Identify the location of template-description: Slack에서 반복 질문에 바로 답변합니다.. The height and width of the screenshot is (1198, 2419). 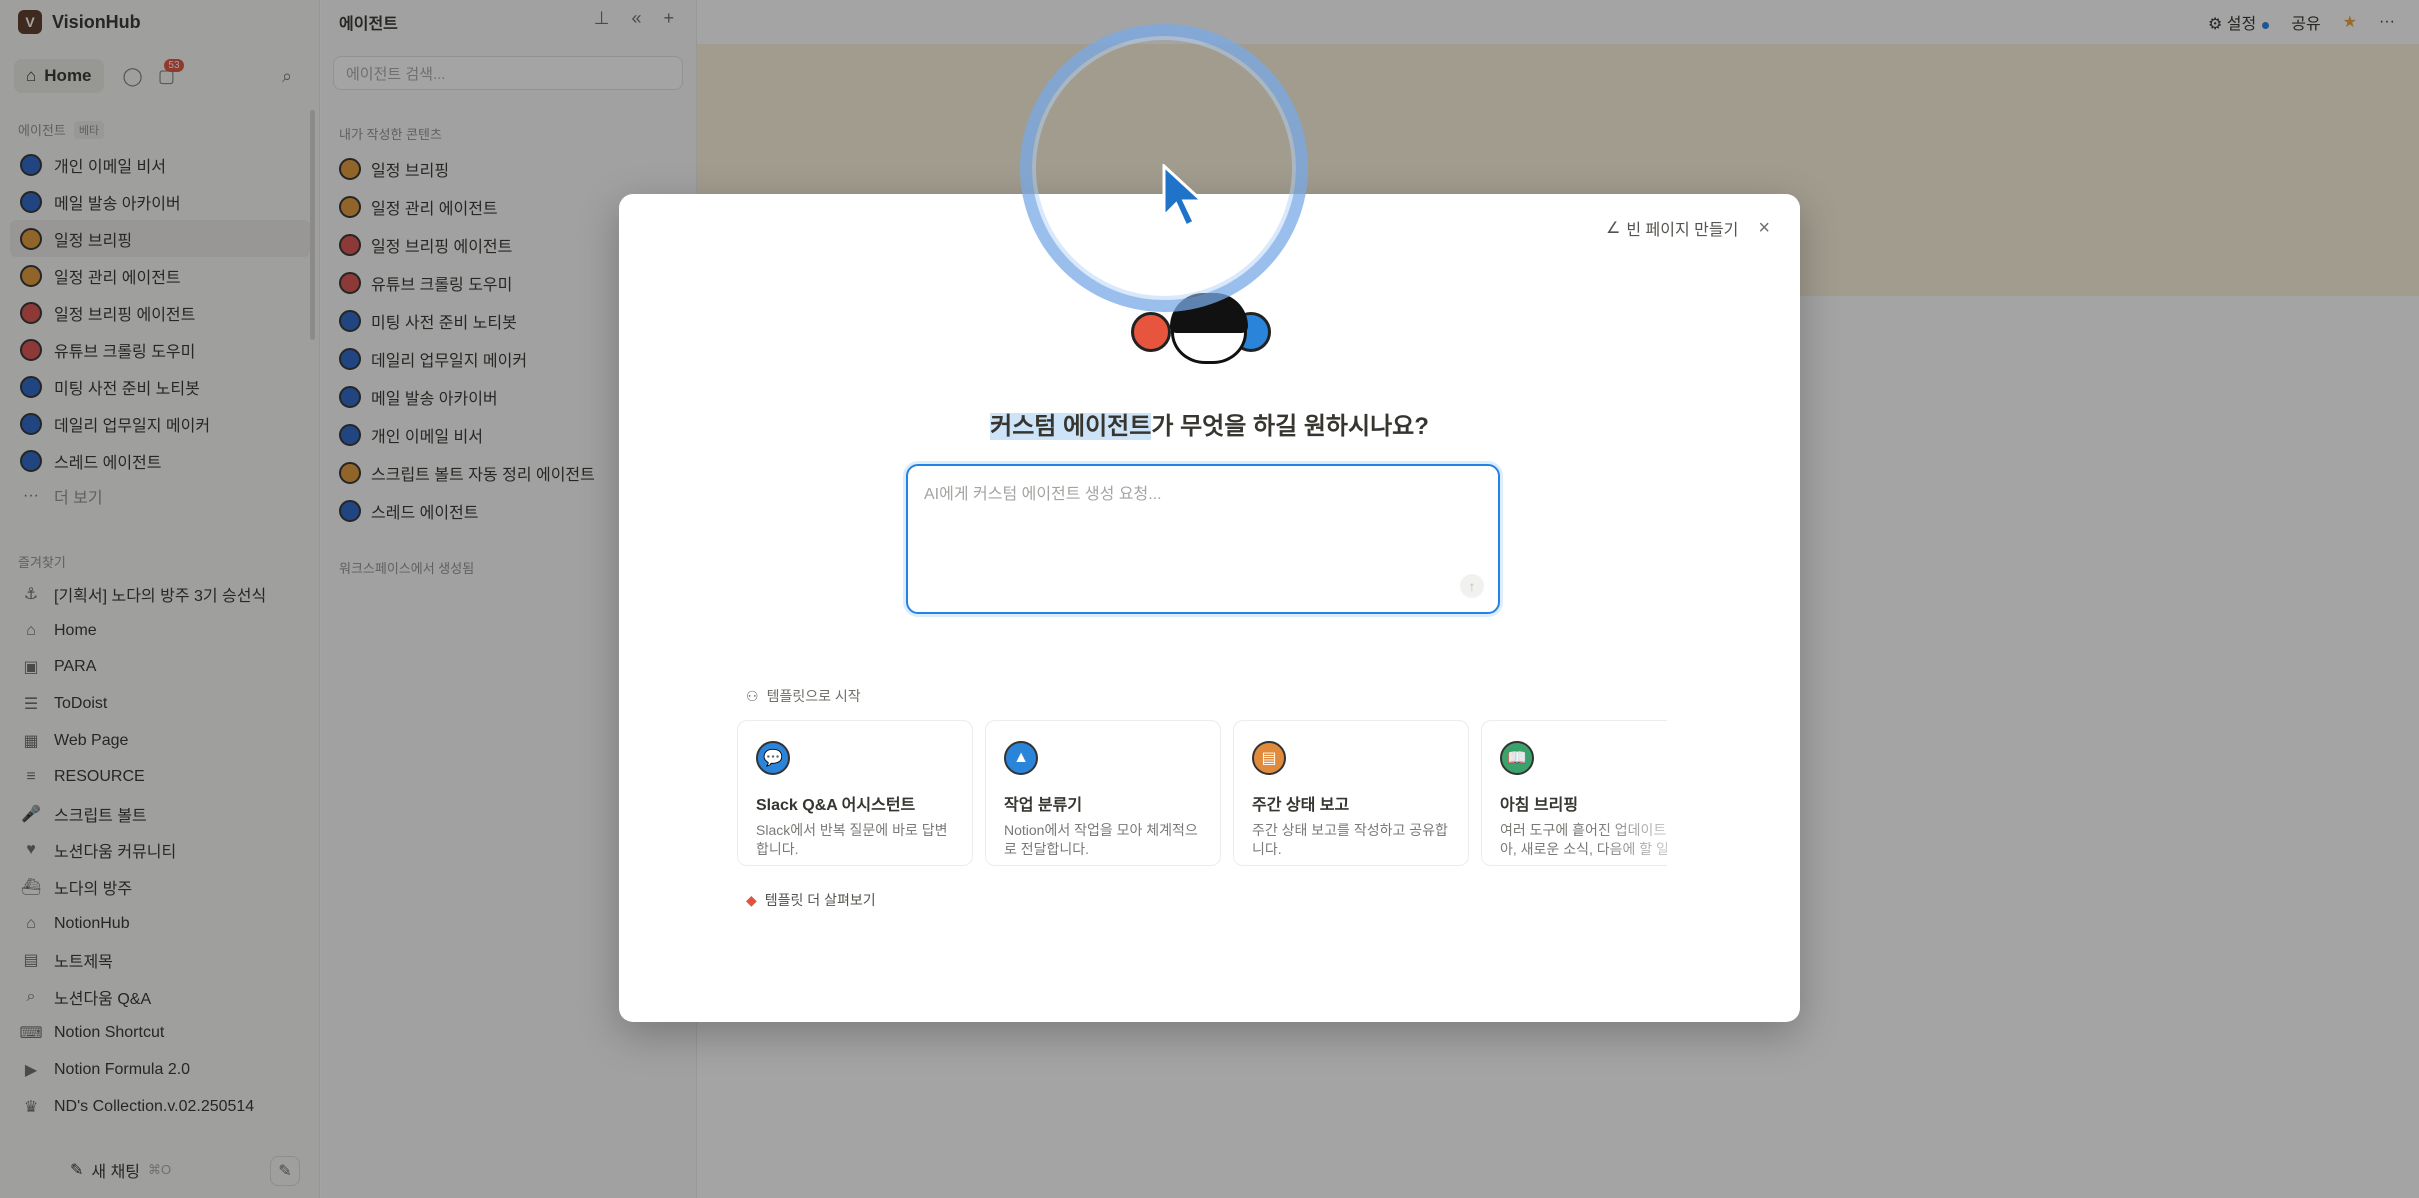
(852, 839).